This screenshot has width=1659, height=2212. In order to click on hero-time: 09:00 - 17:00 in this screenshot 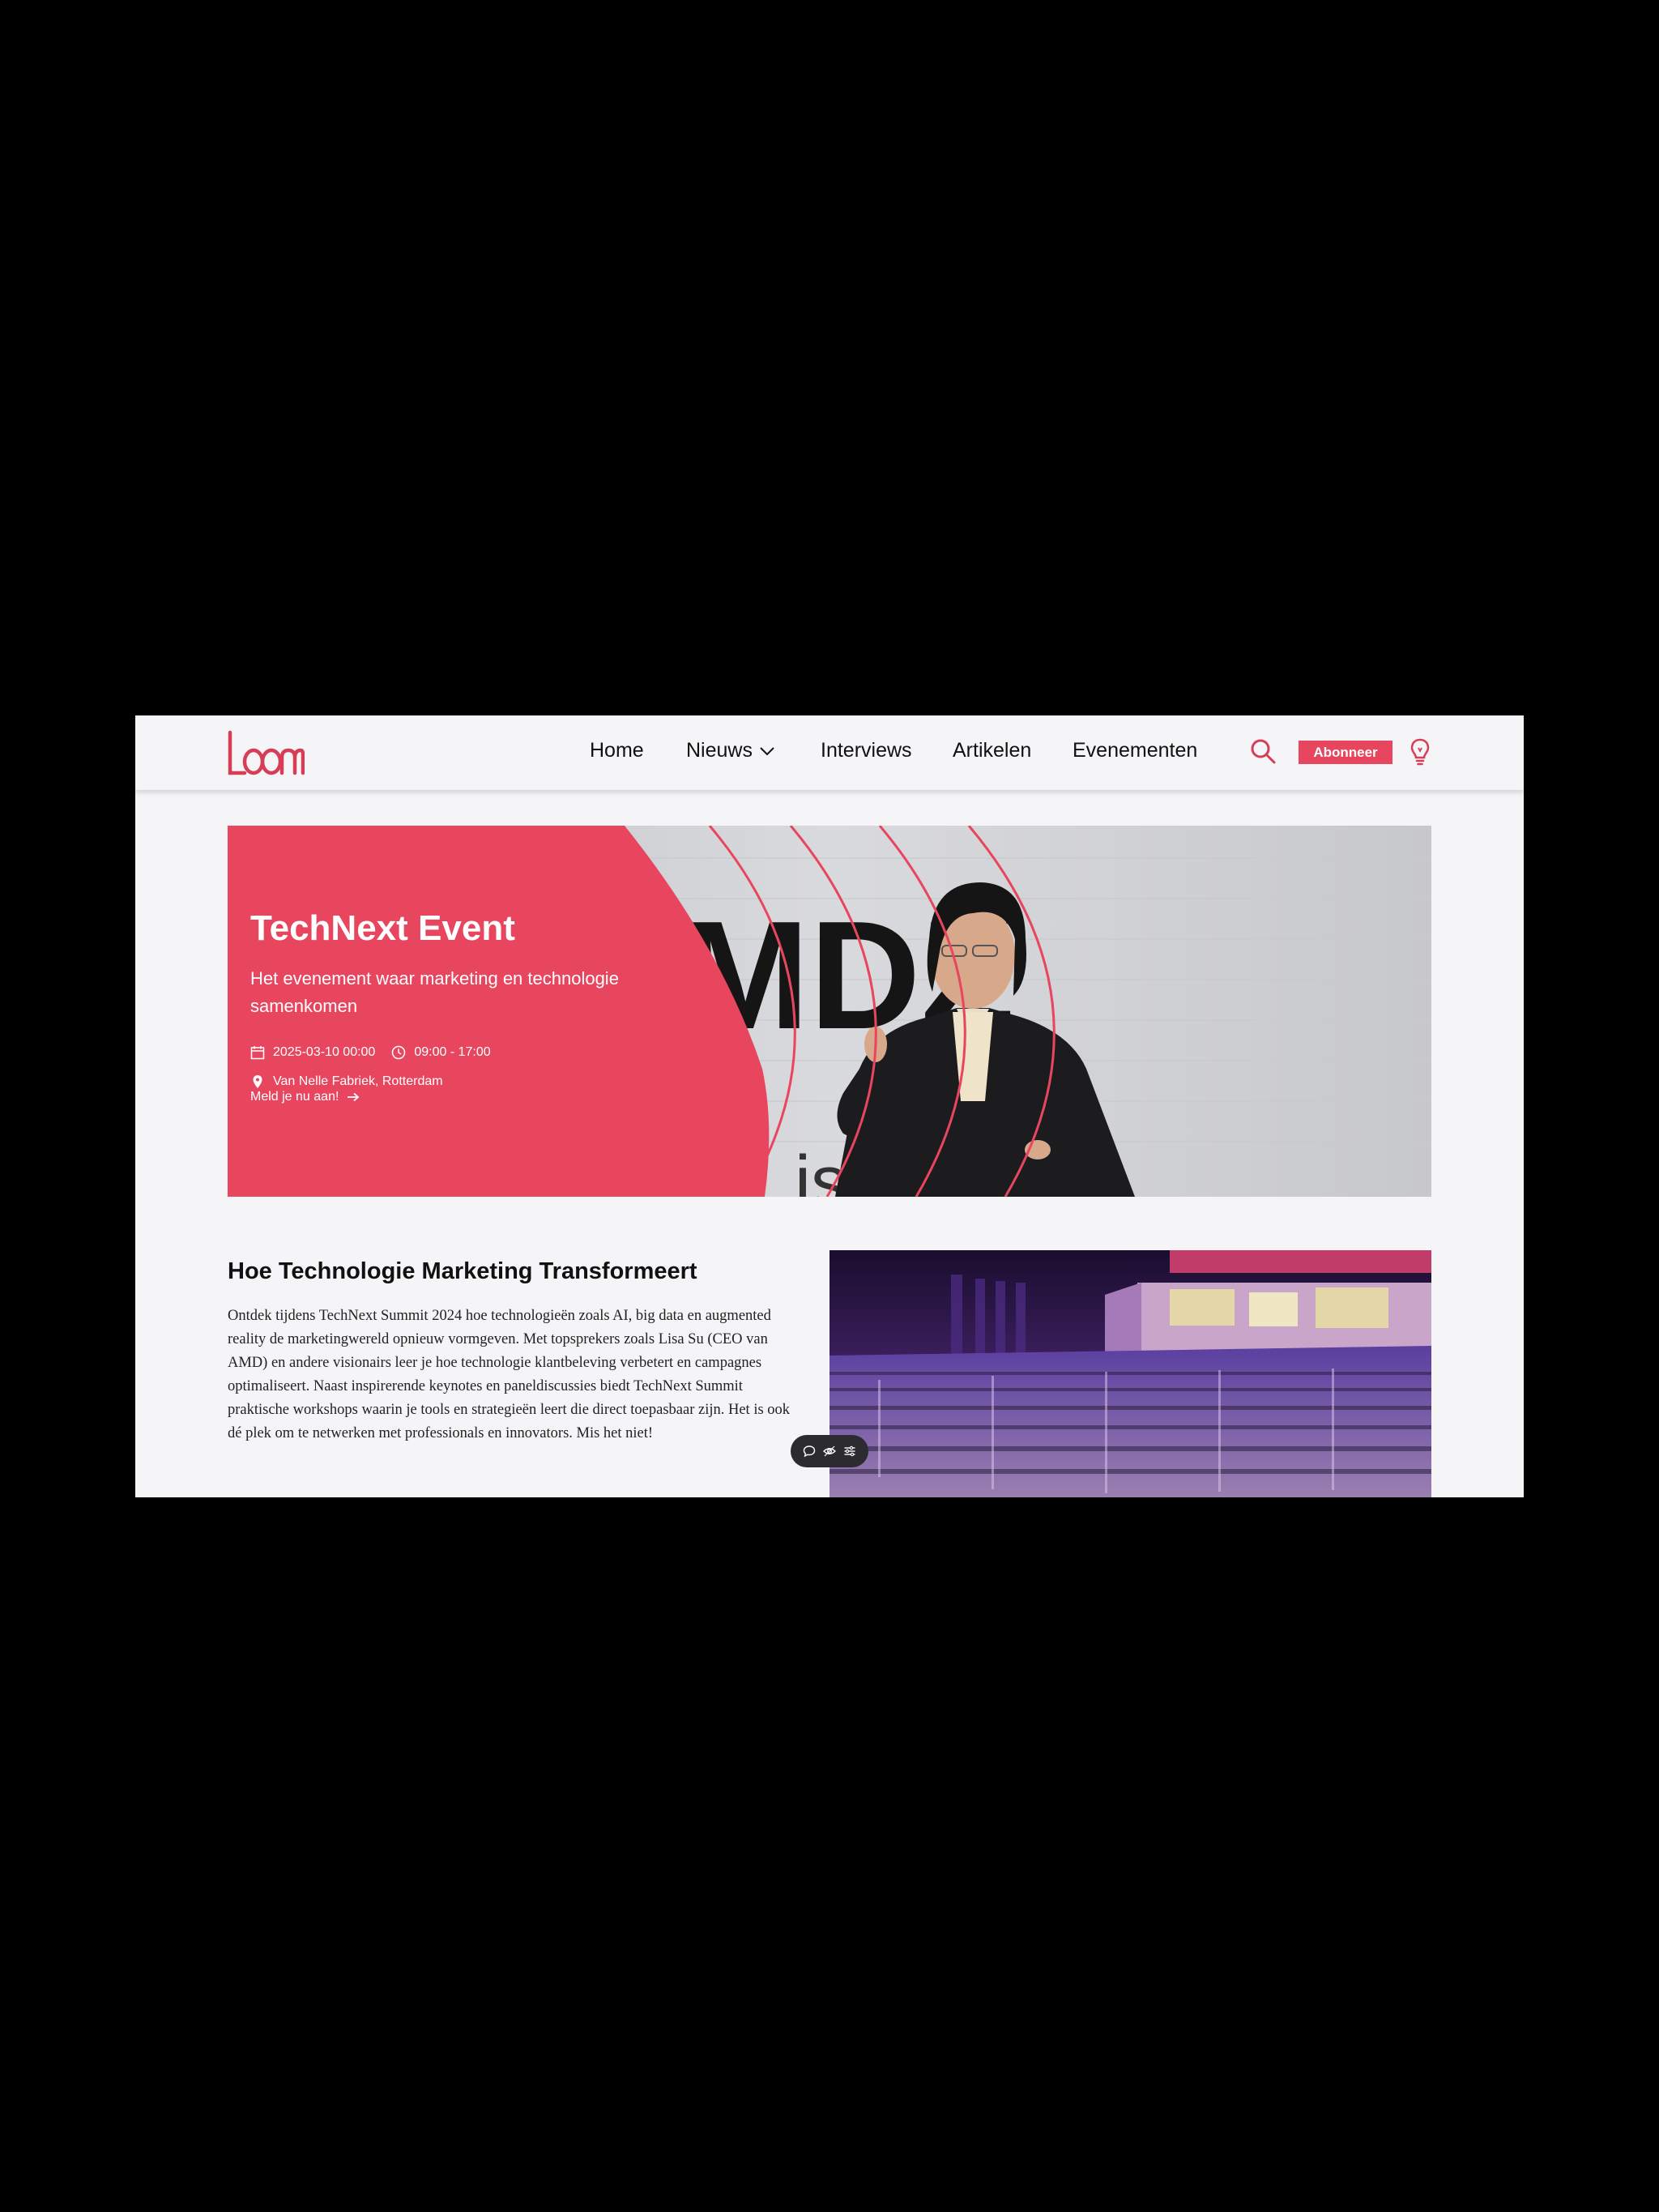, I will do `click(452, 1052)`.